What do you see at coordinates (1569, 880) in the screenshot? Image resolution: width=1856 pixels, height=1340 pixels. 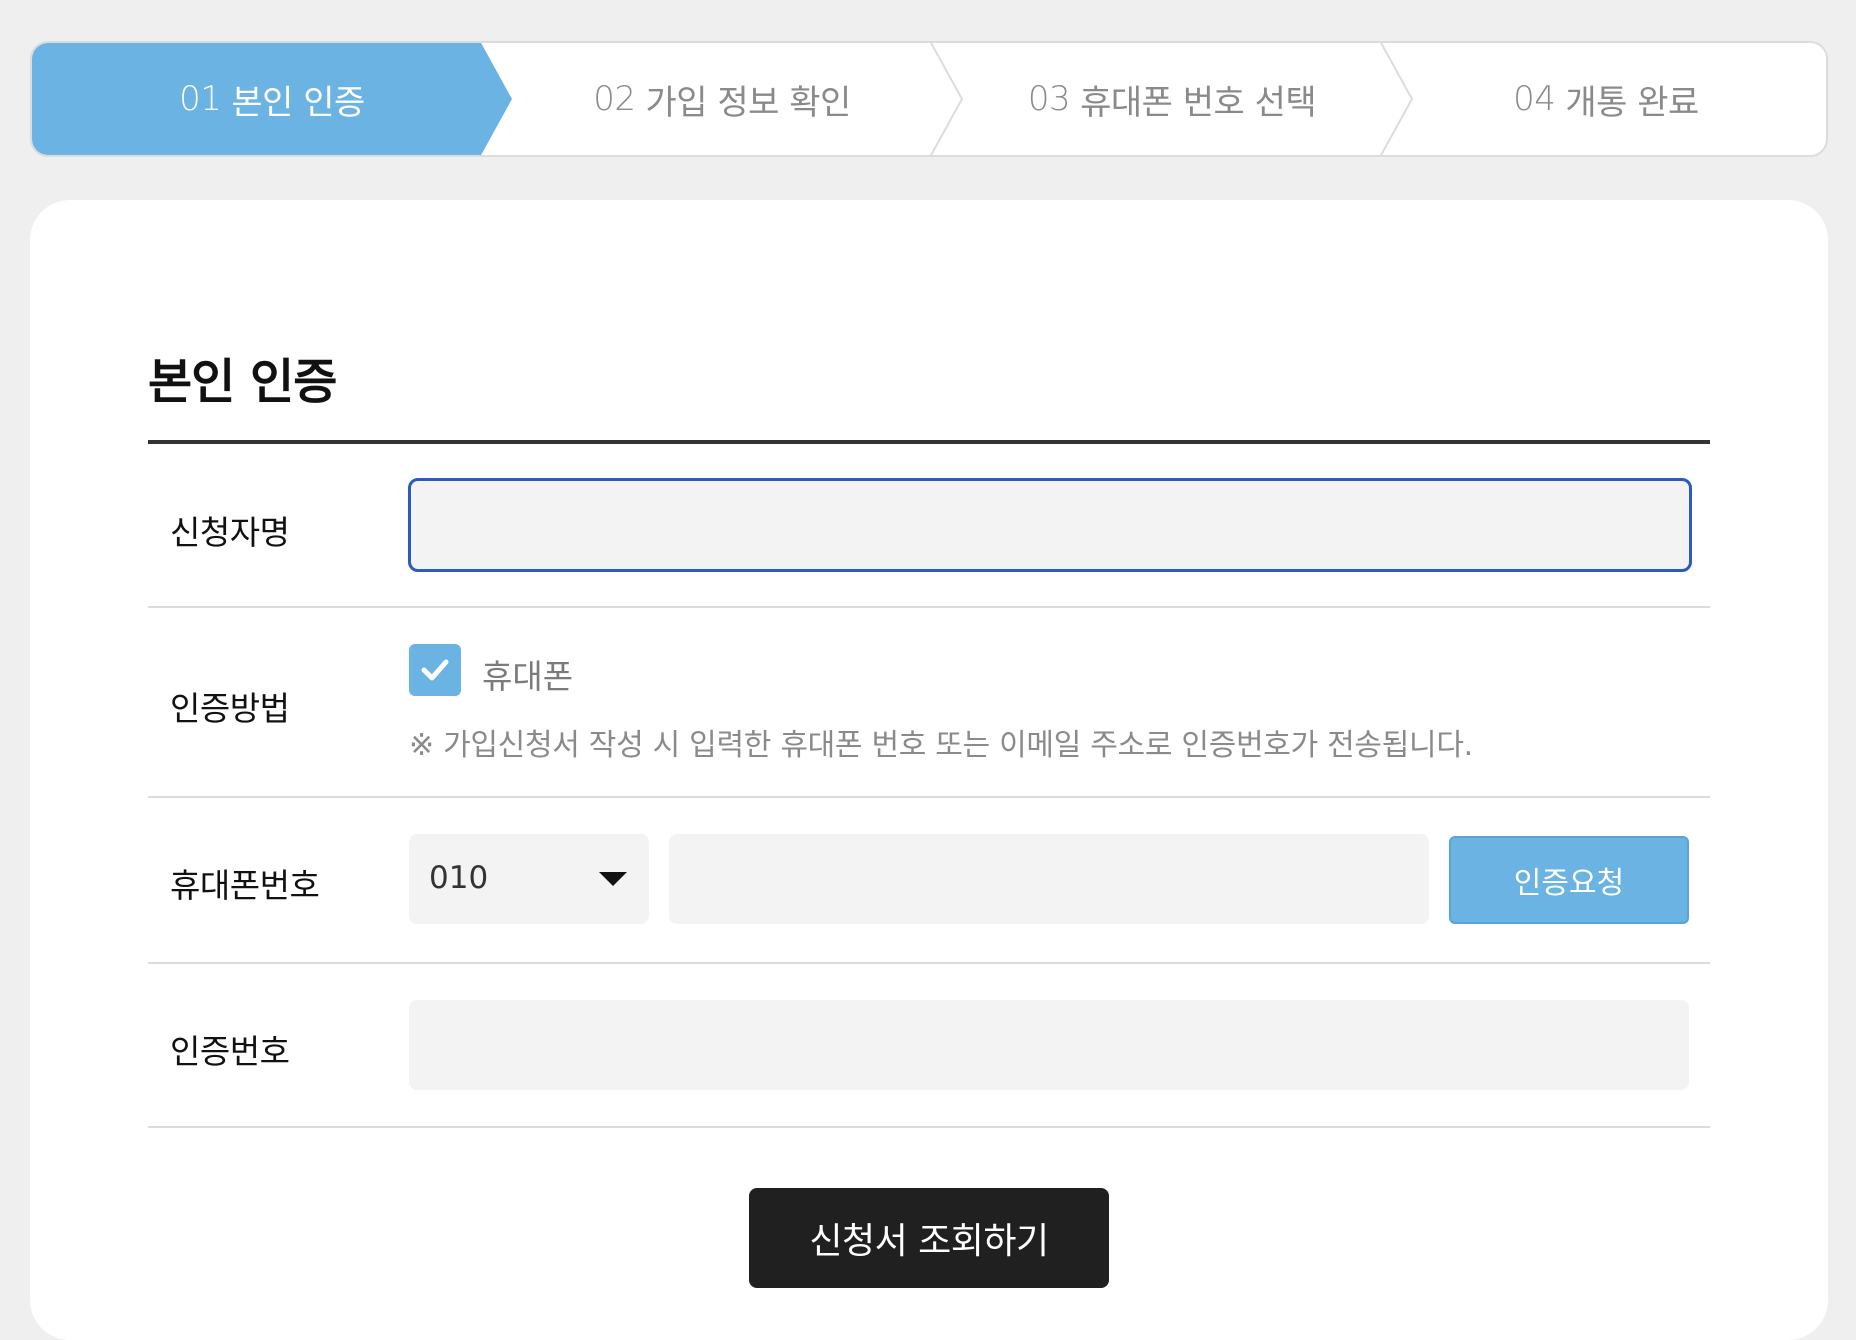 I see `request-code-button: 인증요청` at bounding box center [1569, 880].